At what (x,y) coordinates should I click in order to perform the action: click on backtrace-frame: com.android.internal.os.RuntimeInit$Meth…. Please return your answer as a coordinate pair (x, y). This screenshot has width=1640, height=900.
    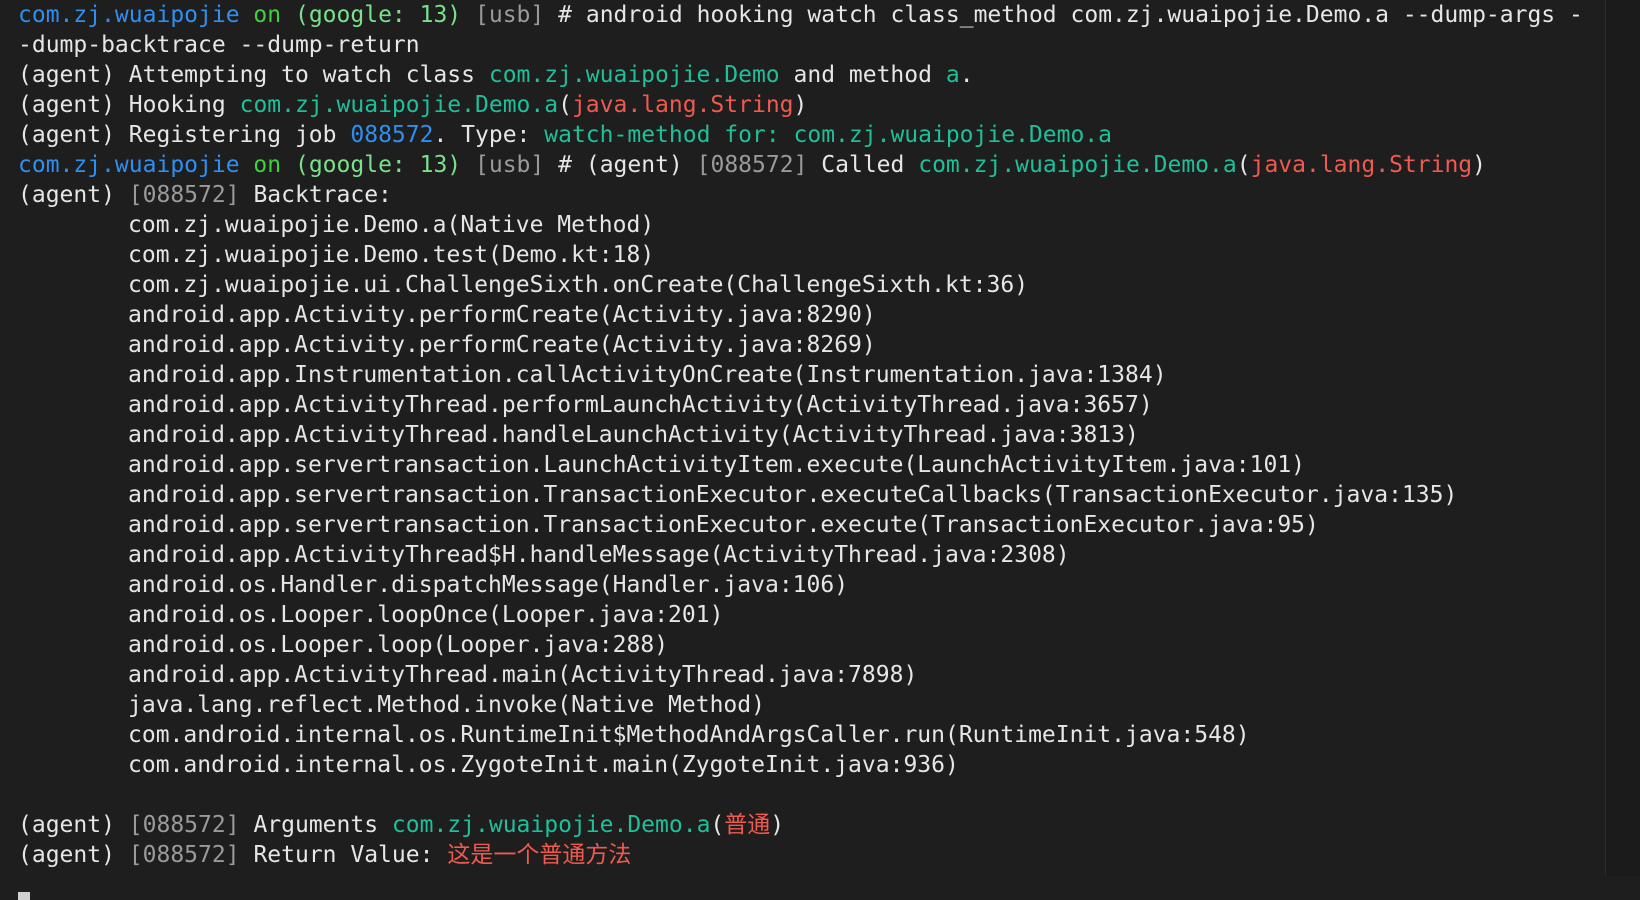
    Looking at the image, I should click on (689, 735).